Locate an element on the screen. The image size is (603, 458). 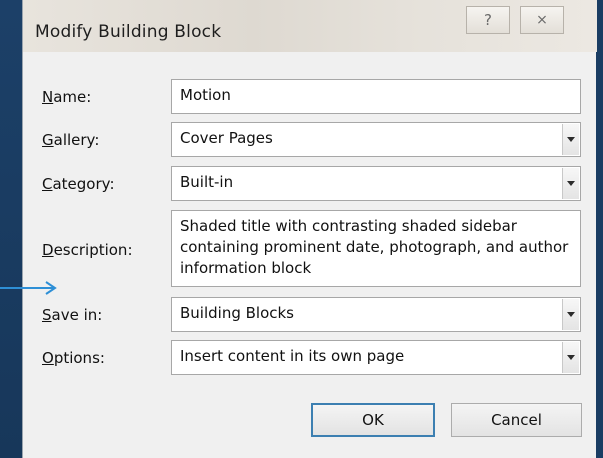
dialog-title: Modify Building Block is located at coordinates (128, 32).